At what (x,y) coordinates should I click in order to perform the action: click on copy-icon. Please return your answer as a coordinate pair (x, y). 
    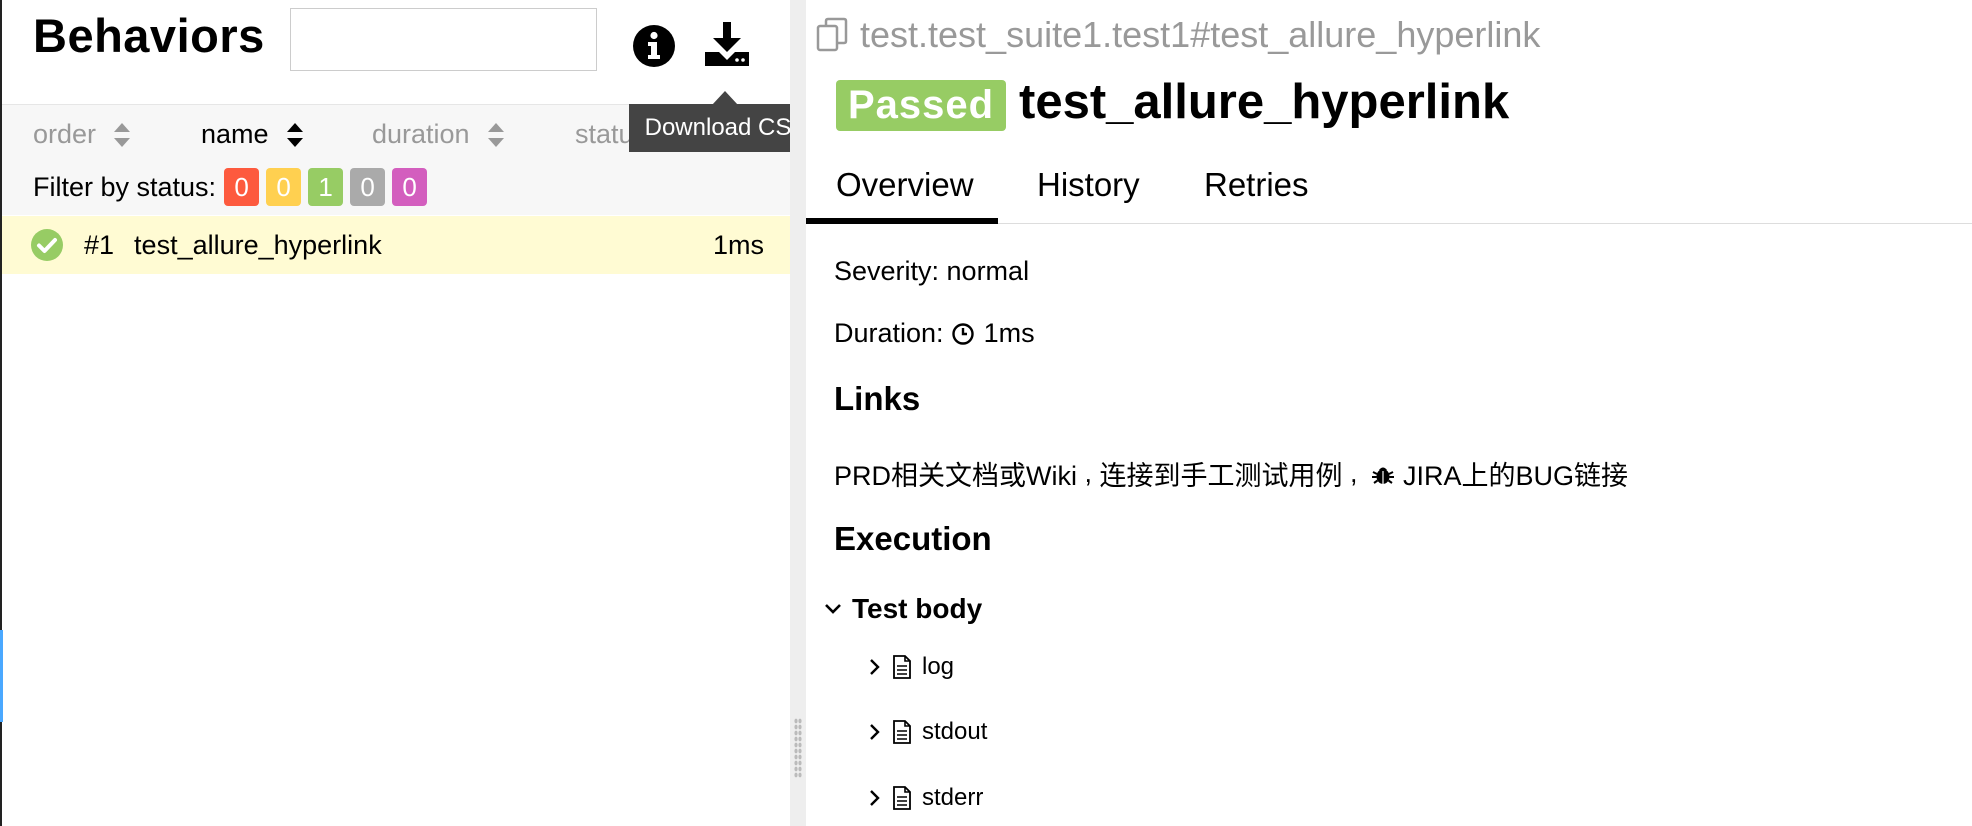
    Looking at the image, I should click on (832, 35).